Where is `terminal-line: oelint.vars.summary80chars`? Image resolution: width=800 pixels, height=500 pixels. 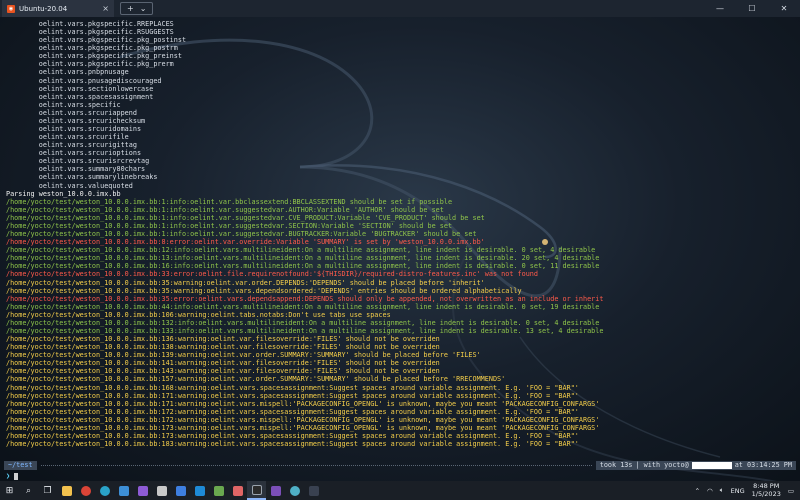 terminal-line: oelint.vars.summary80chars is located at coordinates (76, 169).